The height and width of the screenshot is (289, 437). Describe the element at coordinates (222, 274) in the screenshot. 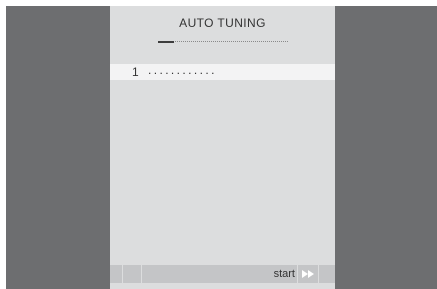

I see `bottom-command-bar: start` at that location.